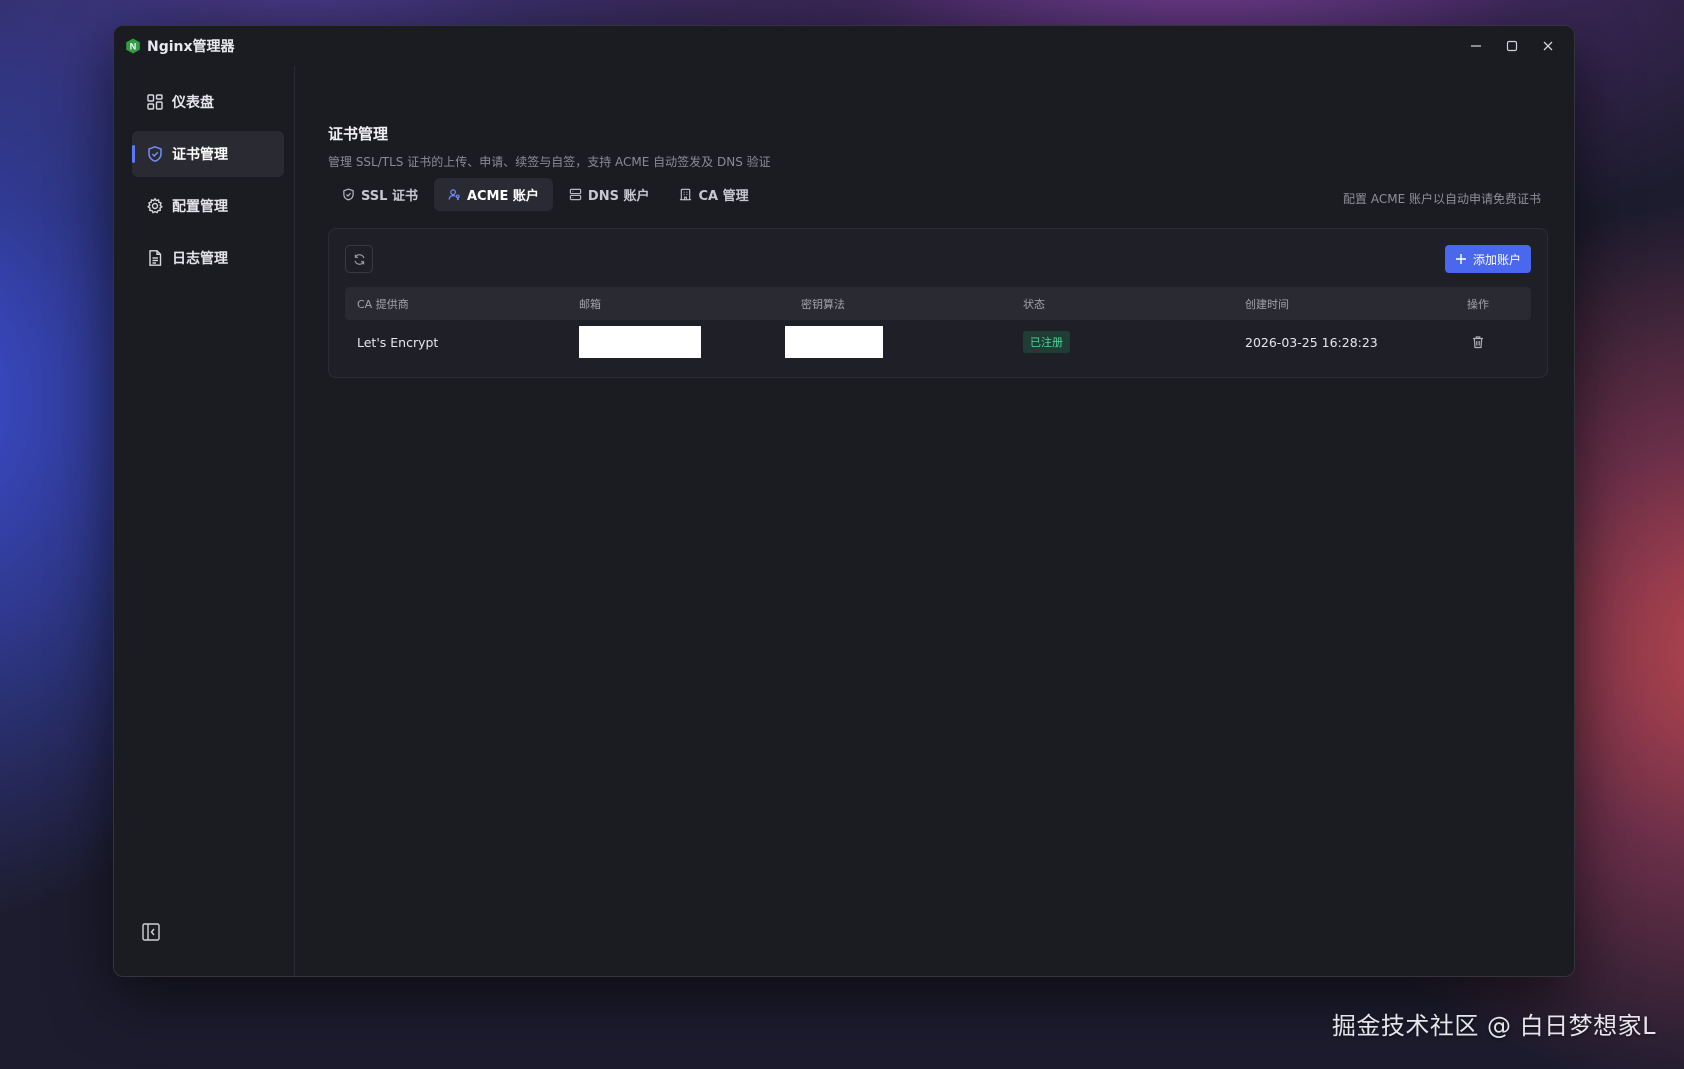 The image size is (1684, 1069). I want to click on tab-ca-management: CA 管理, so click(713, 194).